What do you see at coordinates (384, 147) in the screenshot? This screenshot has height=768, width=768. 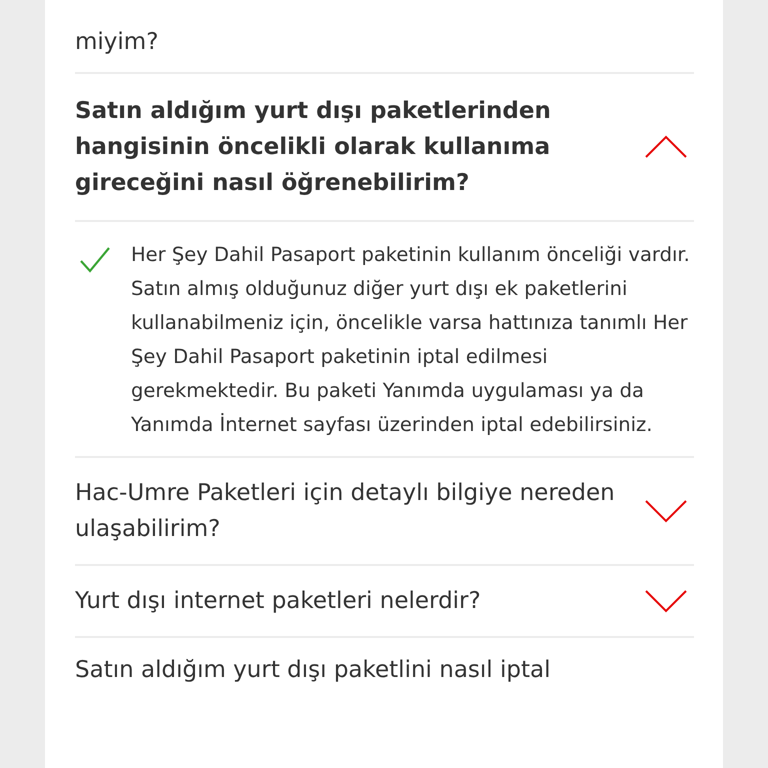 I see `faq-question: Satın aldığım yurt dışı paketlerinden hangisinin öncelikli olarak kullanıma gireceğini nasıl öğrenebilirim?` at bounding box center [384, 147].